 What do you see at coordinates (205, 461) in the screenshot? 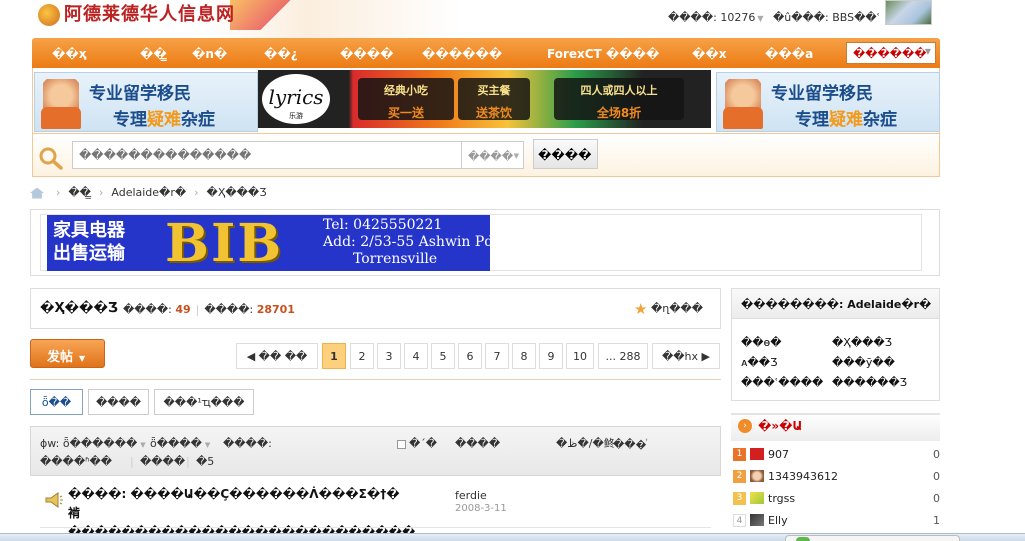
I see `sort-by-views: �5` at bounding box center [205, 461].